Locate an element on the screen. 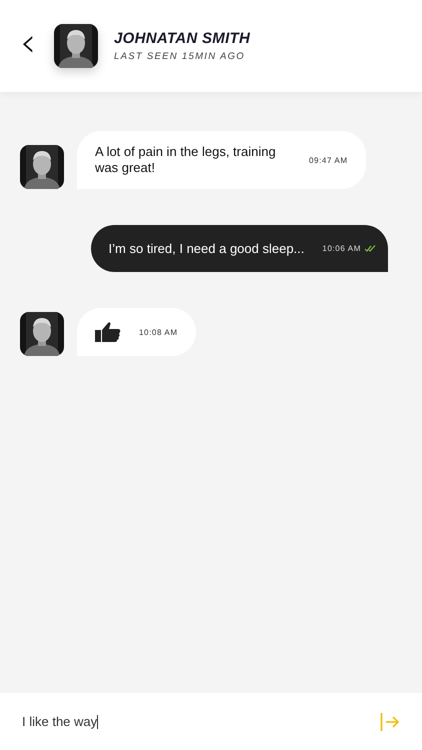 The width and height of the screenshot is (422, 750). last-seen-status: LAST SEEN 15MIN AGO is located at coordinates (180, 56).